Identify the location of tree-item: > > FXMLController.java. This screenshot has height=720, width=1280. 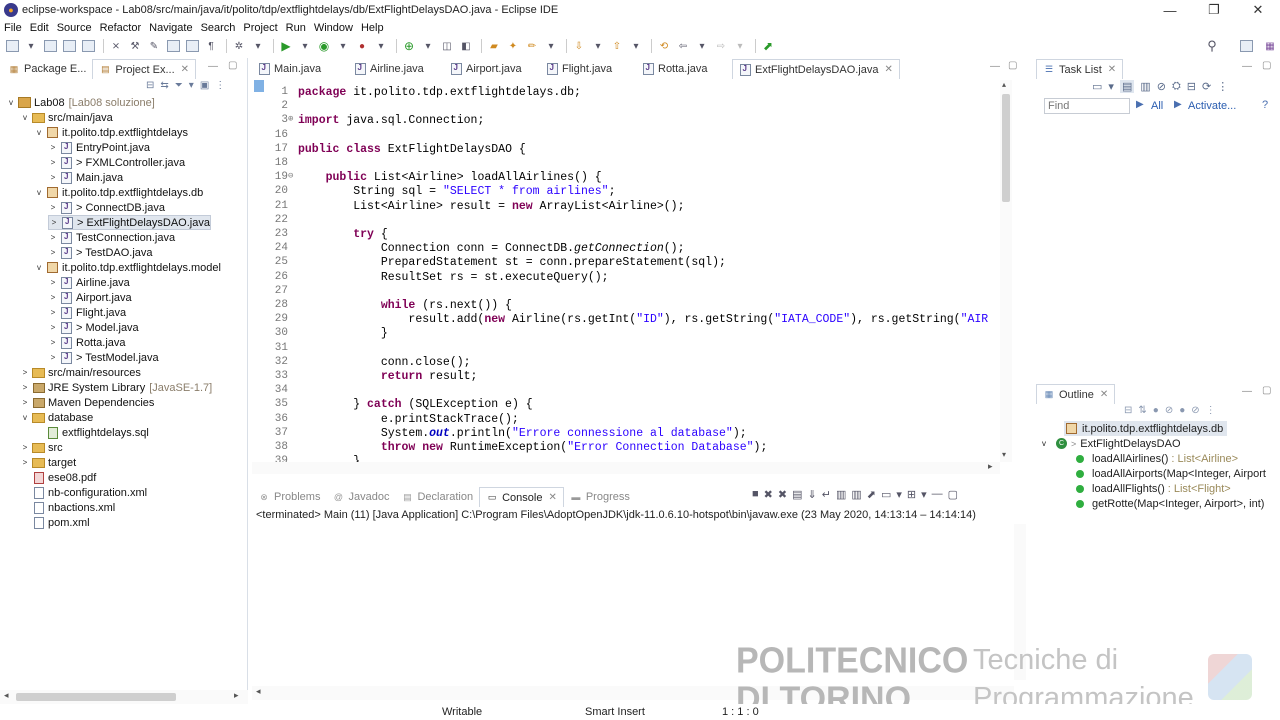
(116, 162).